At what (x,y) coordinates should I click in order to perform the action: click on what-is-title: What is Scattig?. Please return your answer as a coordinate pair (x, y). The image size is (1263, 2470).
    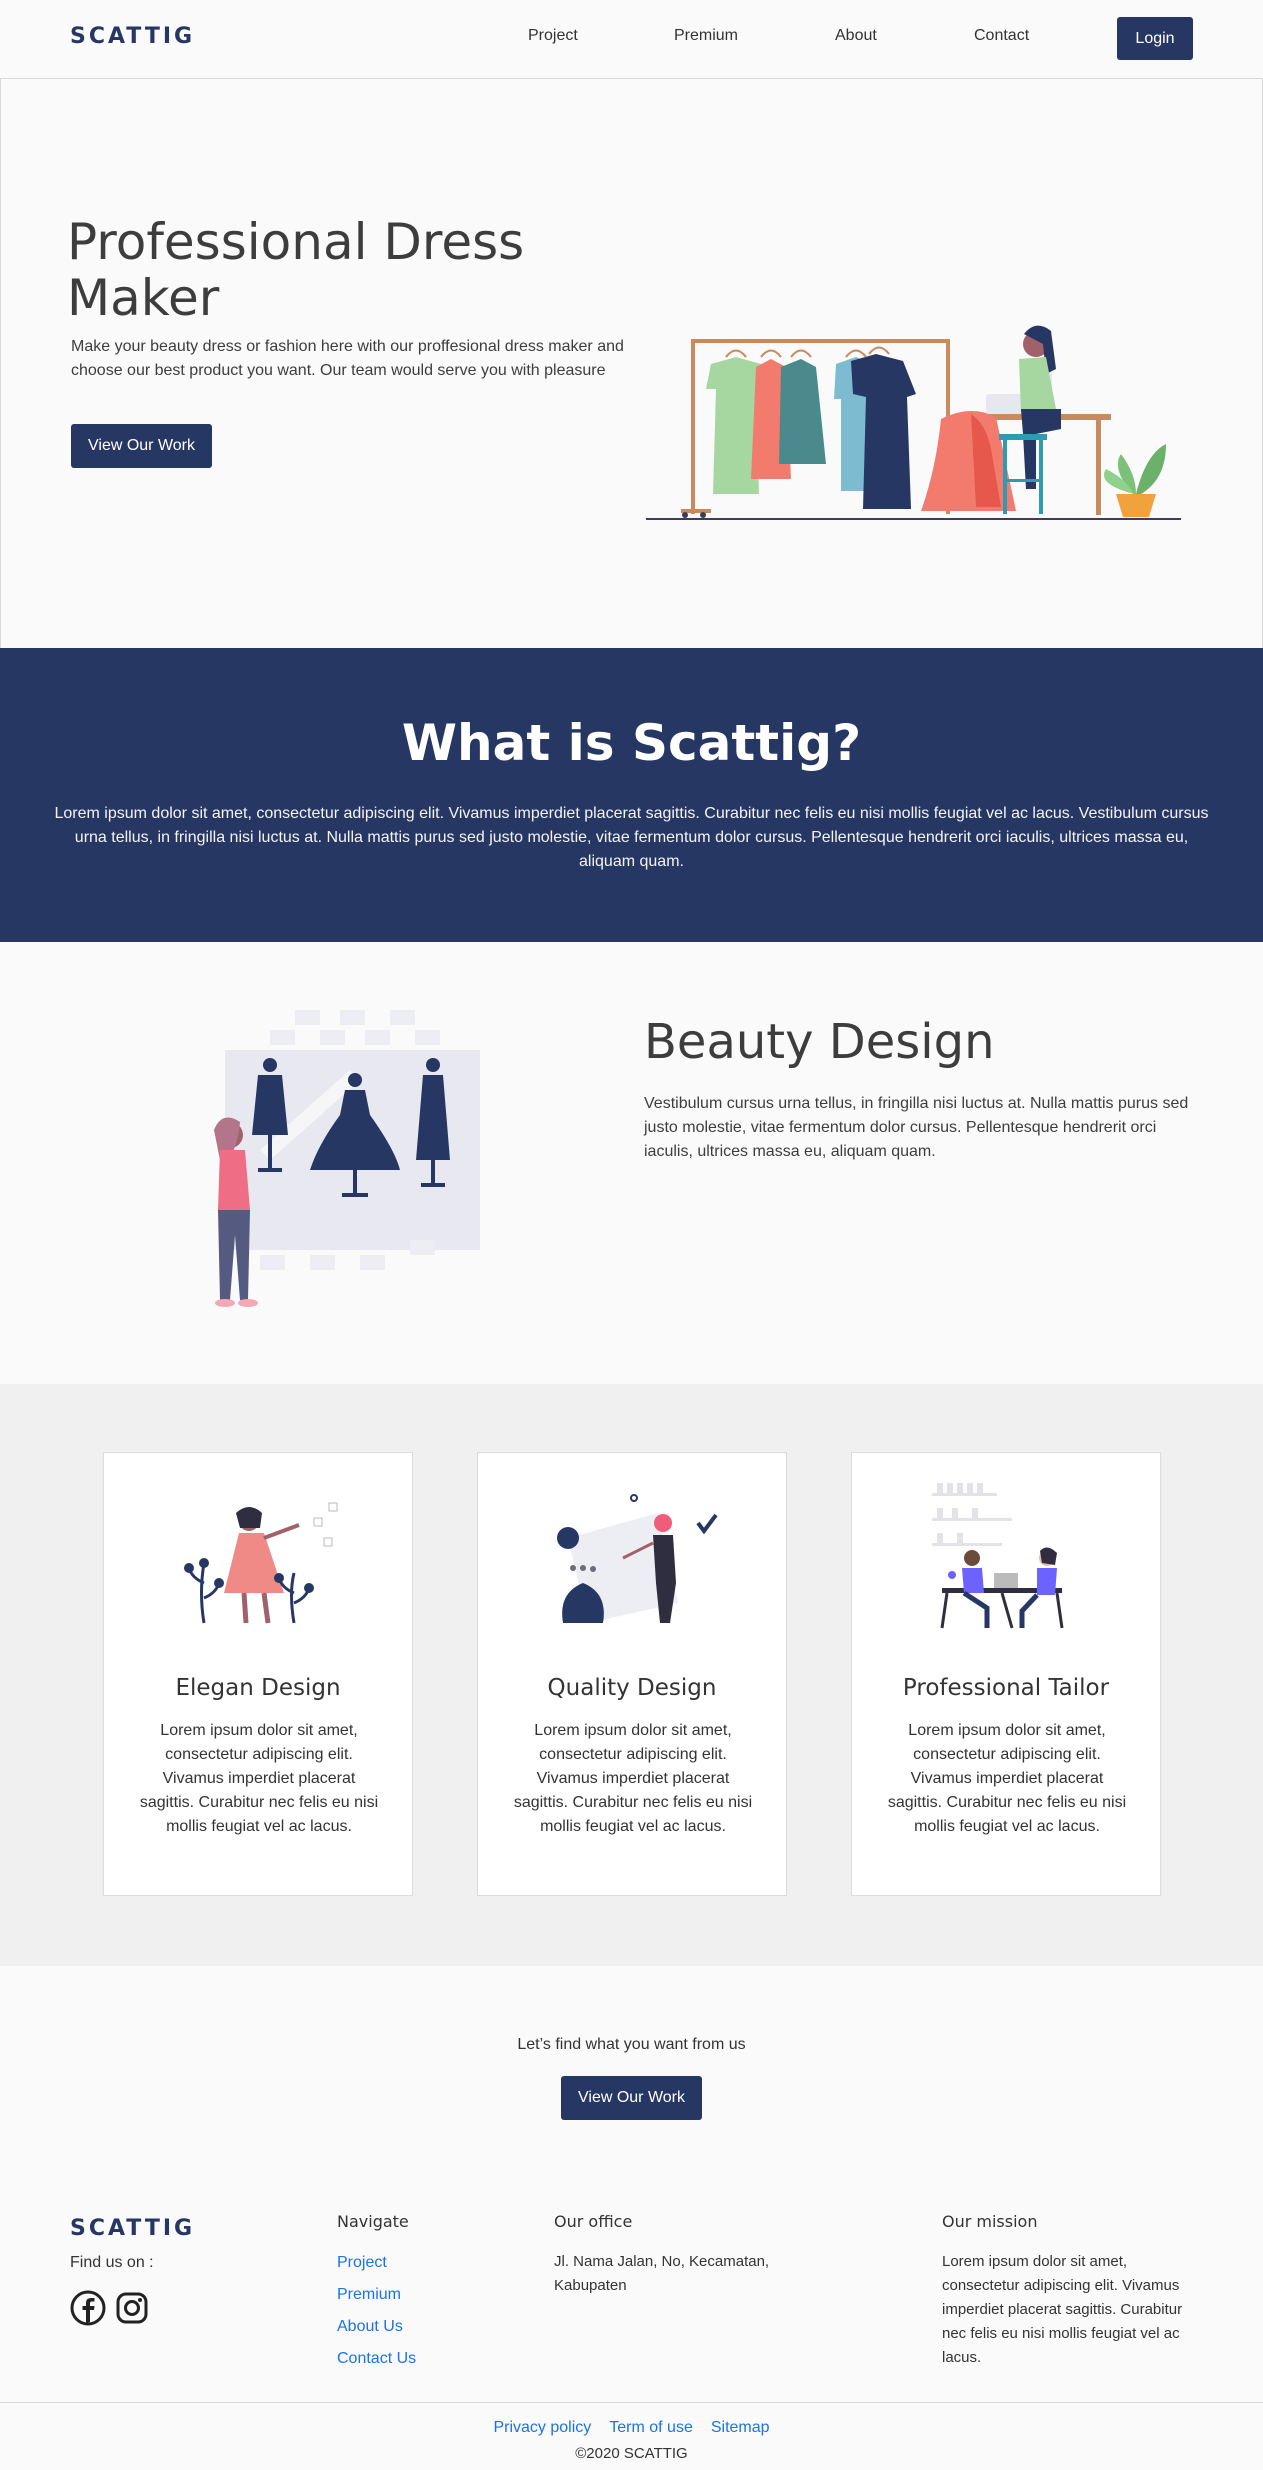
    Looking at the image, I should click on (631, 743).